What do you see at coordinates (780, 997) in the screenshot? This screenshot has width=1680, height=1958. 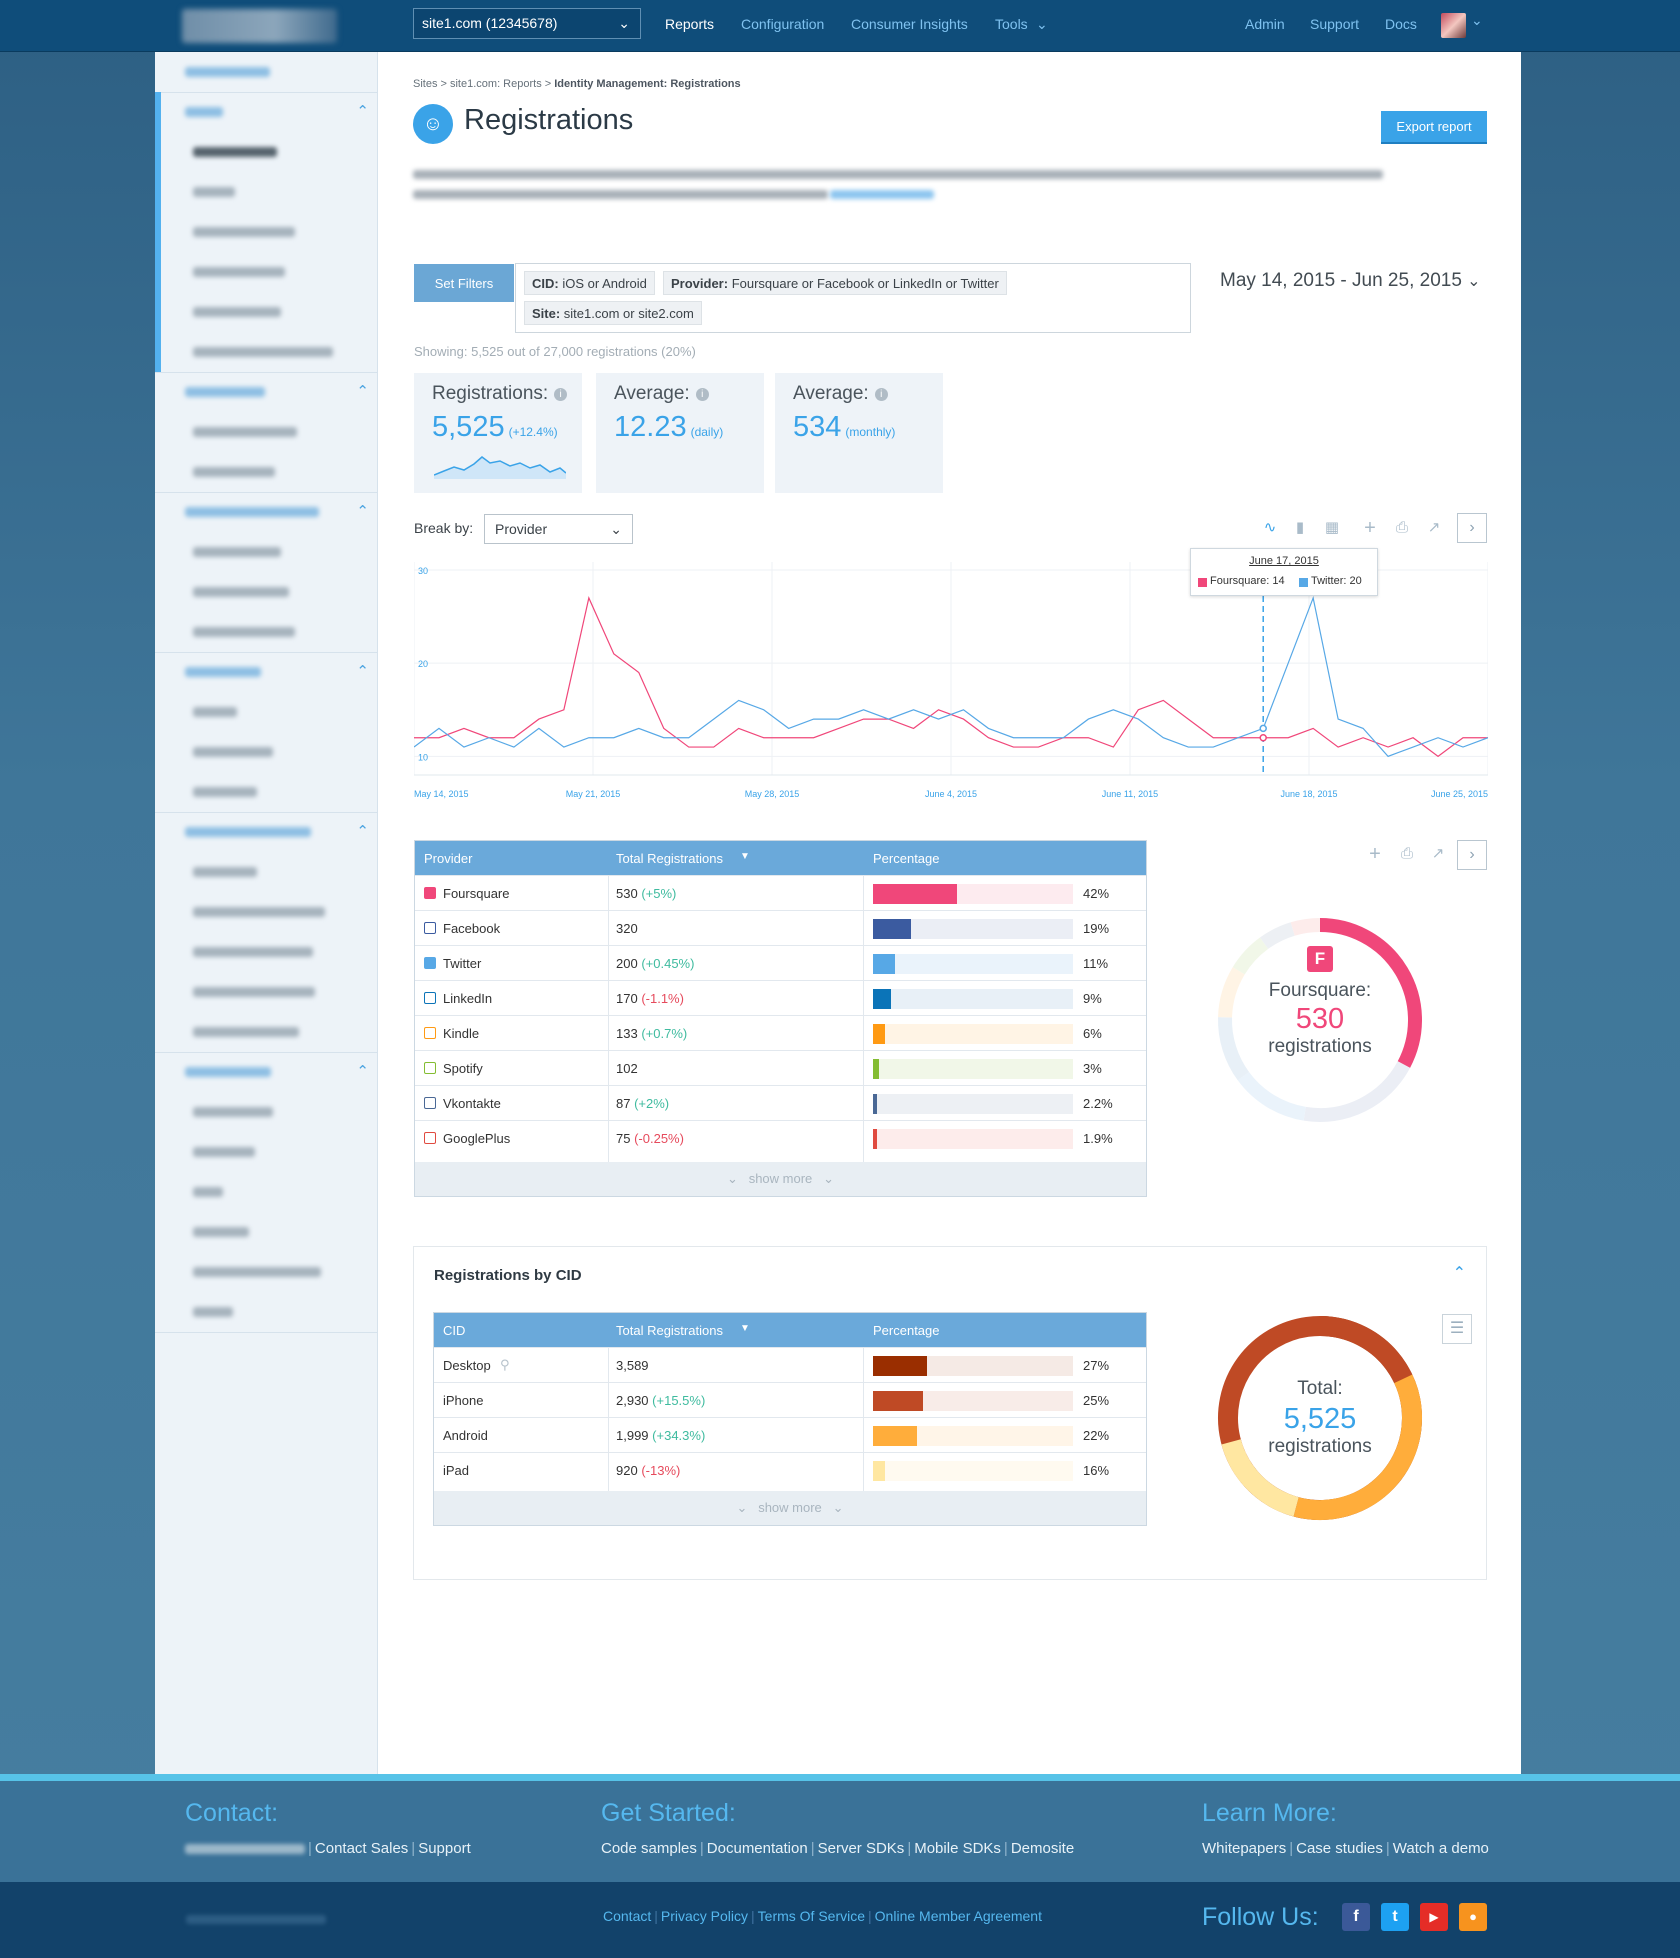 I see `table-row: LinkedIn 170 (-1.1%) 9%` at bounding box center [780, 997].